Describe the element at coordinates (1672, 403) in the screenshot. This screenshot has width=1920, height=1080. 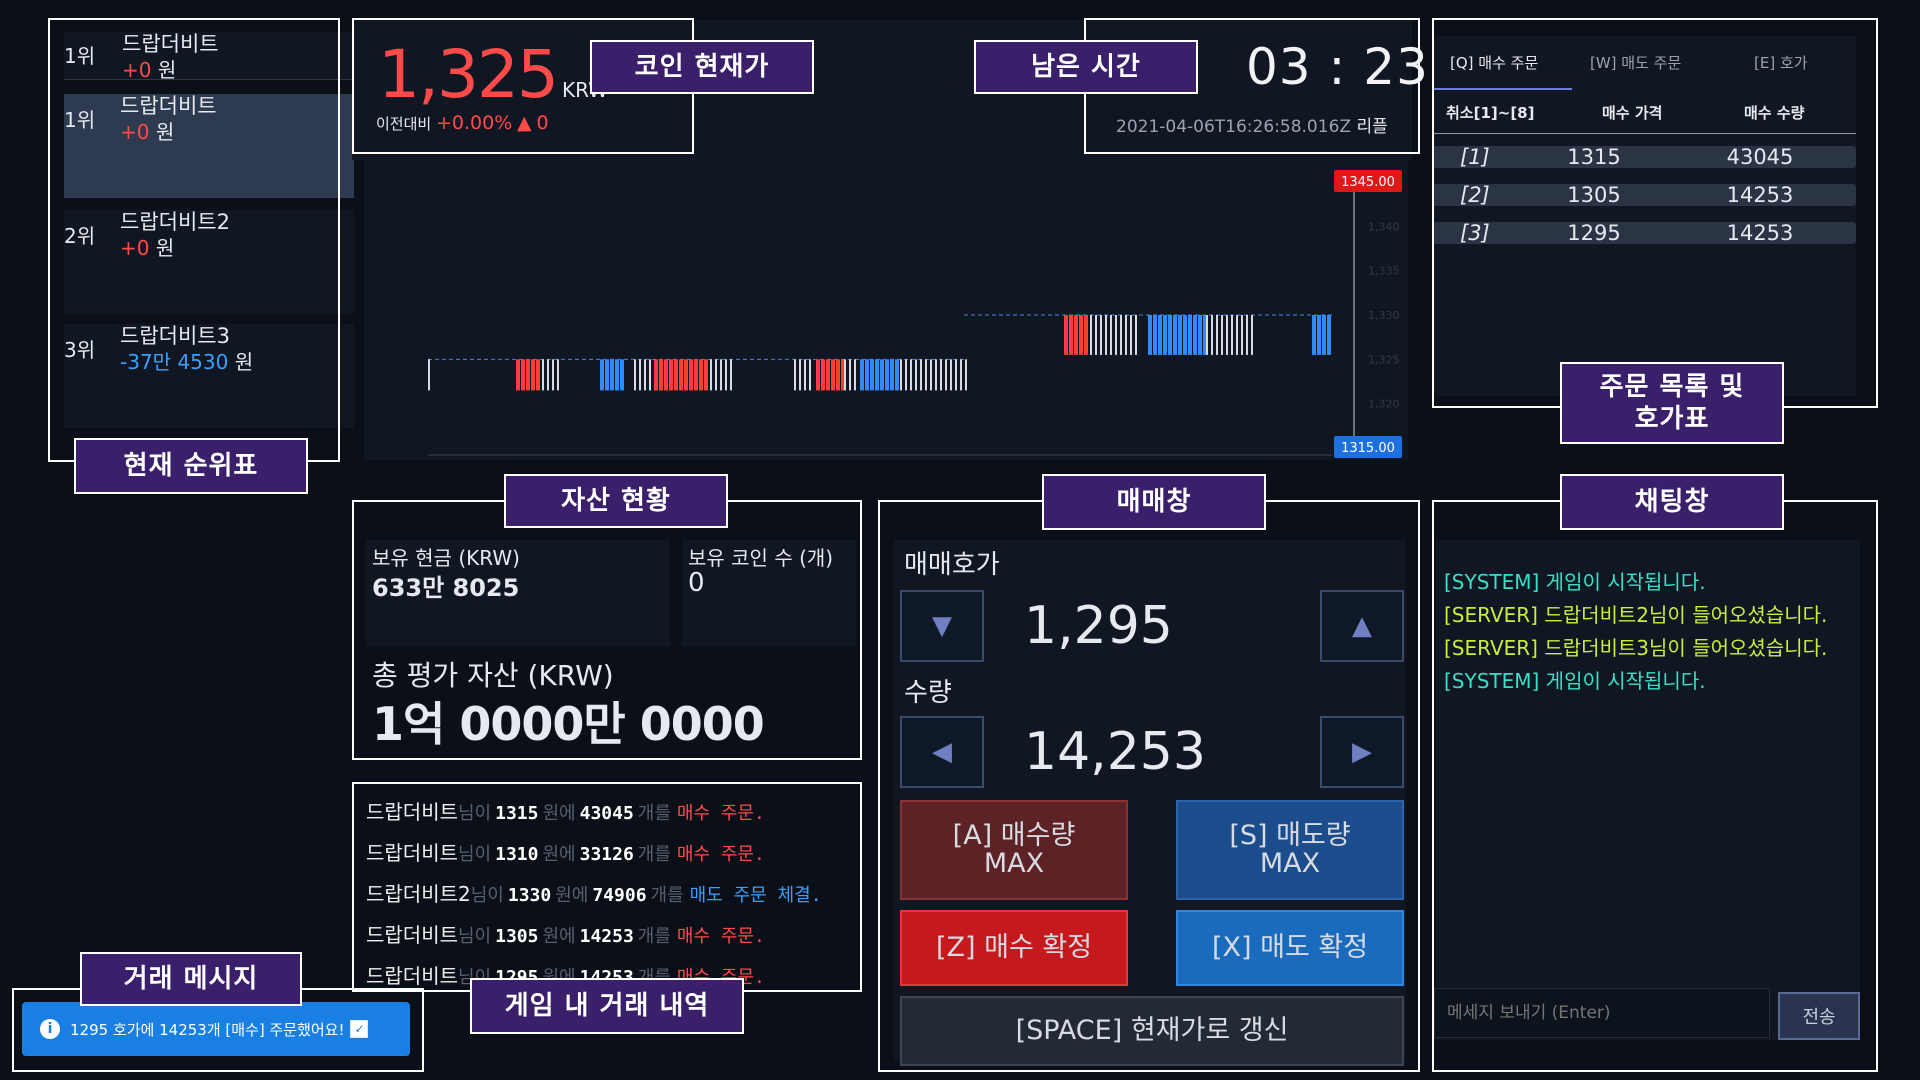
I see `callout-orderbook: 주문 목록 및 호가표` at that location.